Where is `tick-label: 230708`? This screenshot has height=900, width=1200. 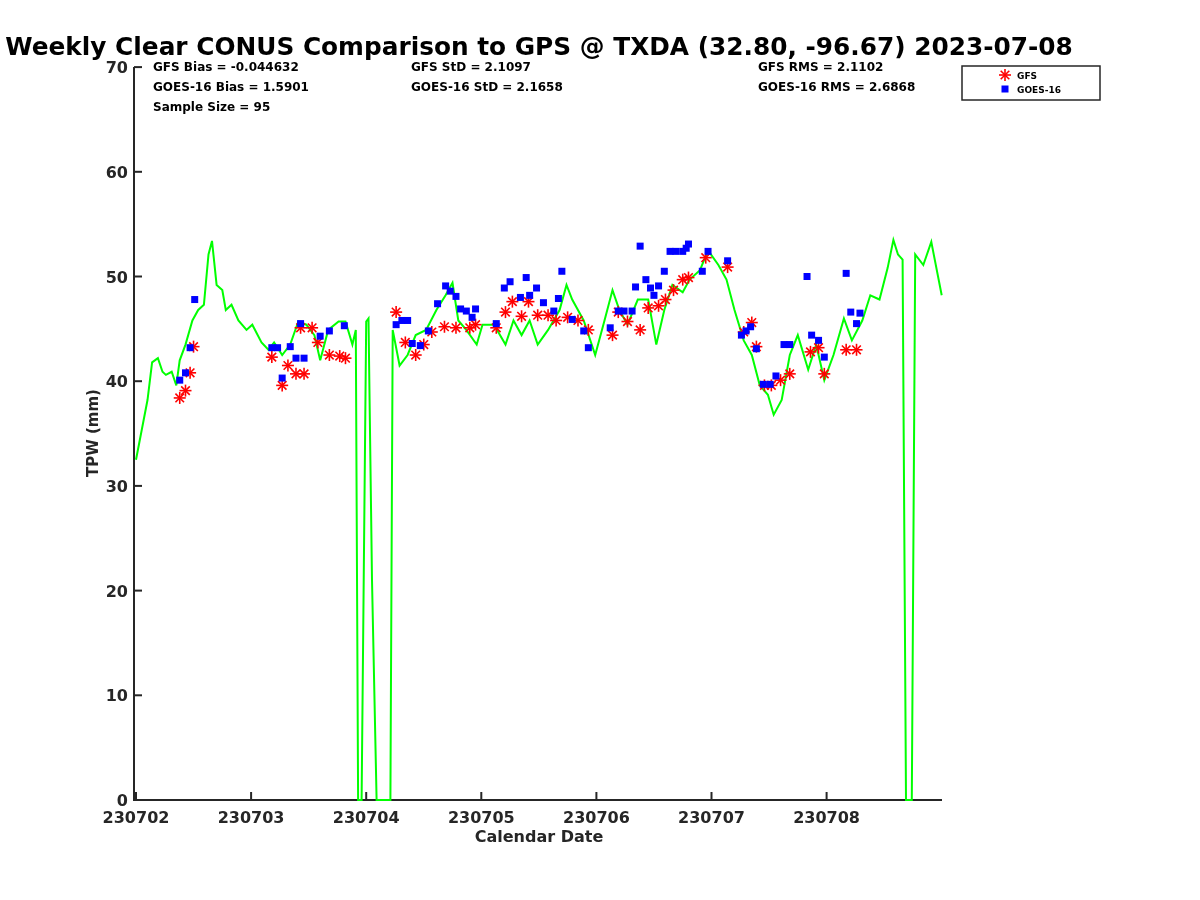 tick-label: 230708 is located at coordinates (826, 817).